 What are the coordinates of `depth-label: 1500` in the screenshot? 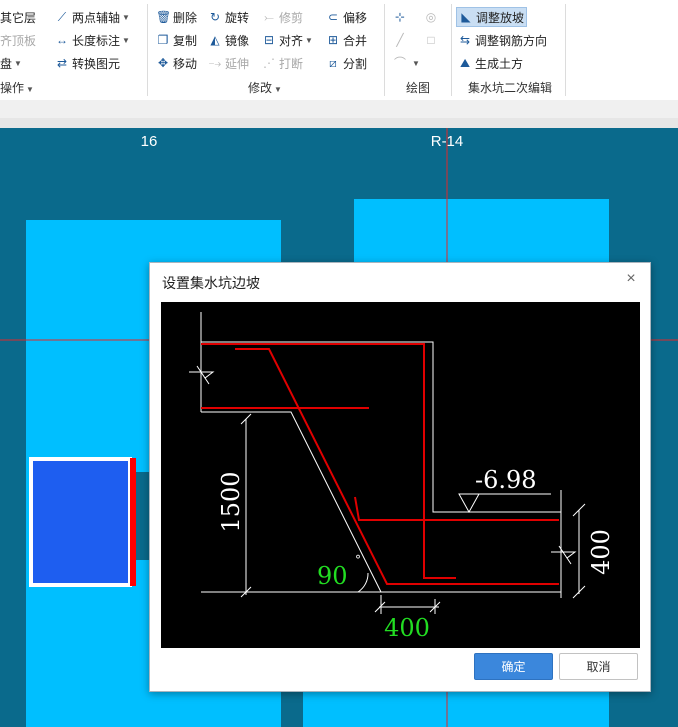 It's located at (231, 501).